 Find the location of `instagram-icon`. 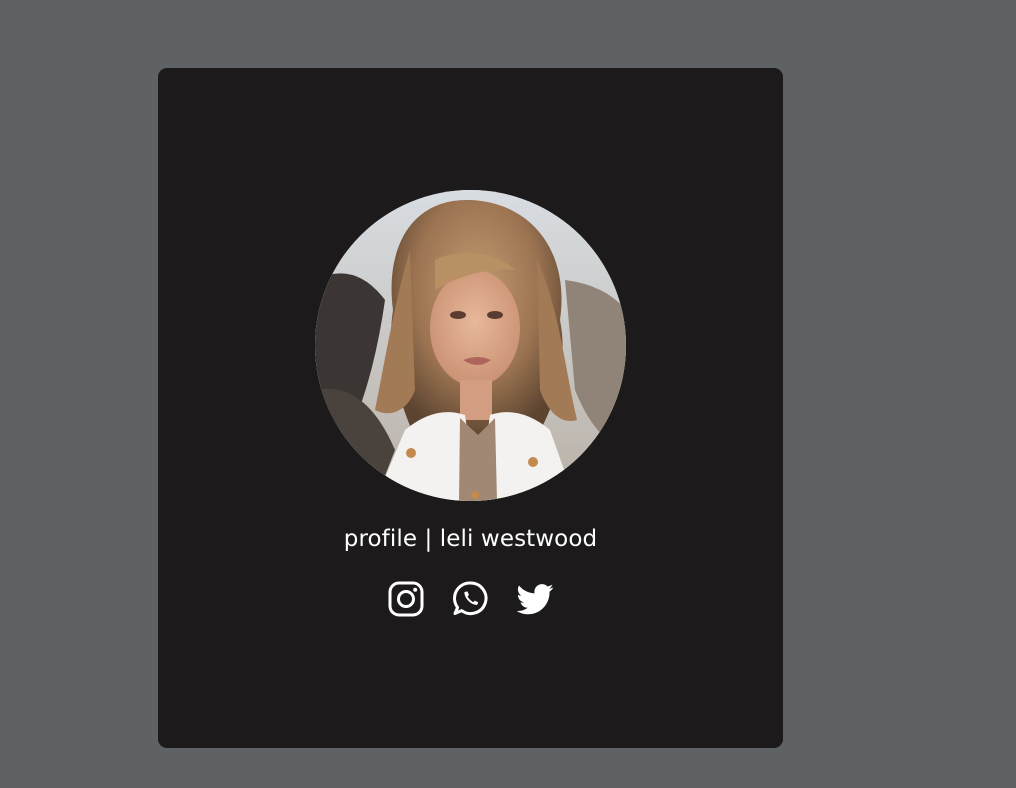

instagram-icon is located at coordinates (405, 598).